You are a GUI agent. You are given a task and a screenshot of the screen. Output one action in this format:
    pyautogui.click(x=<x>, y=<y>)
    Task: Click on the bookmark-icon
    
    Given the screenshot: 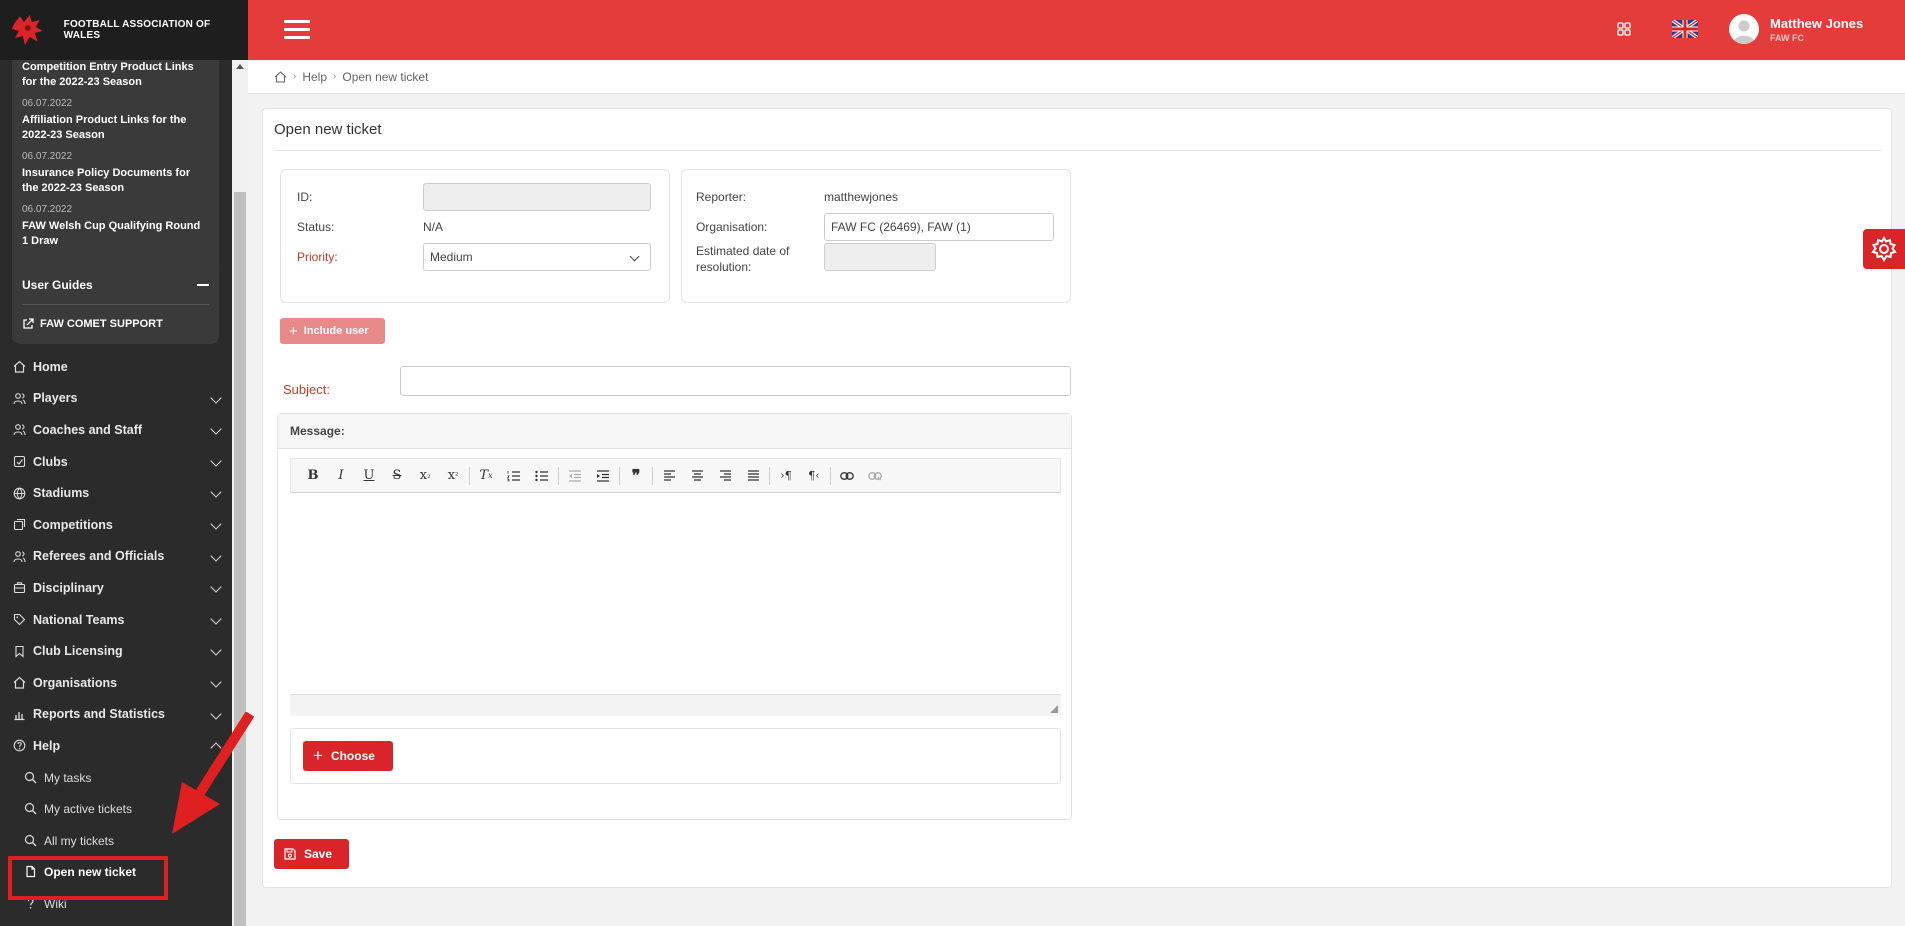 What is the action you would take?
    pyautogui.click(x=19, y=651)
    